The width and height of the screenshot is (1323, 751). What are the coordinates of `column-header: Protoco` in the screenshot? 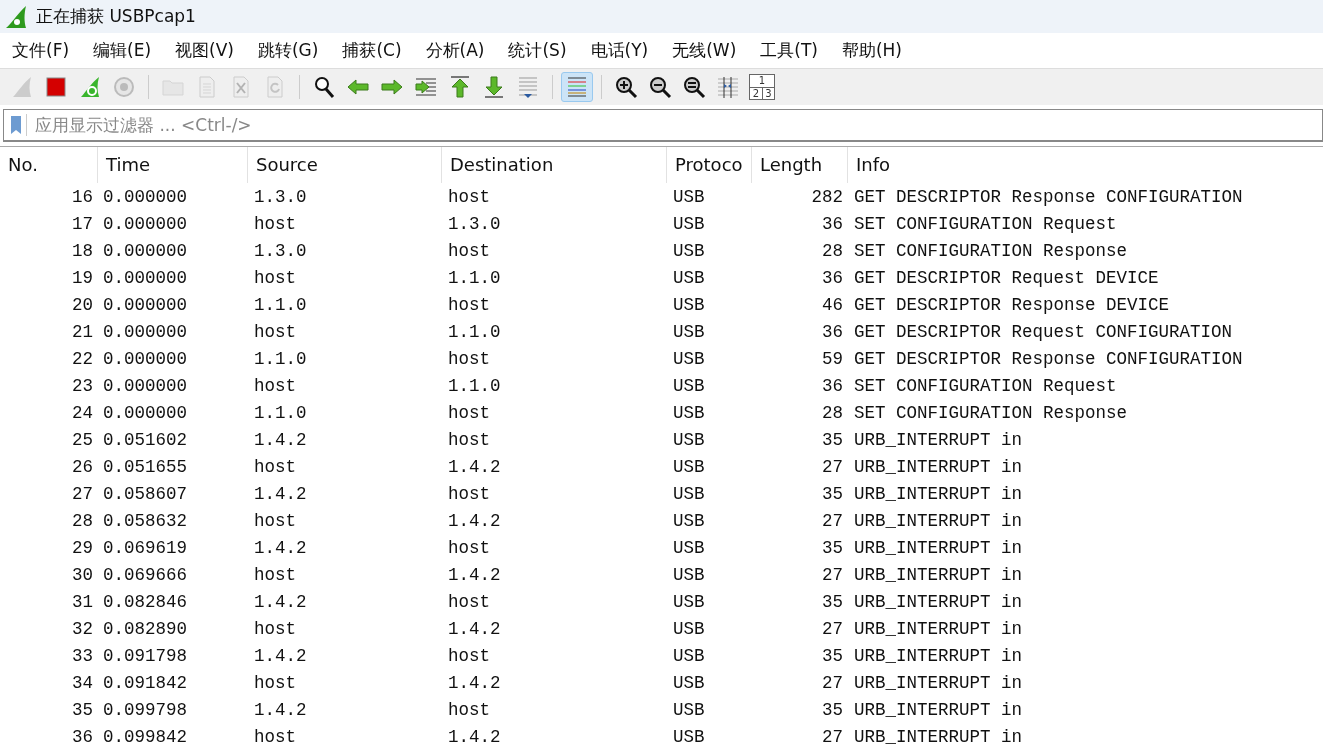 It's located at (709, 165).